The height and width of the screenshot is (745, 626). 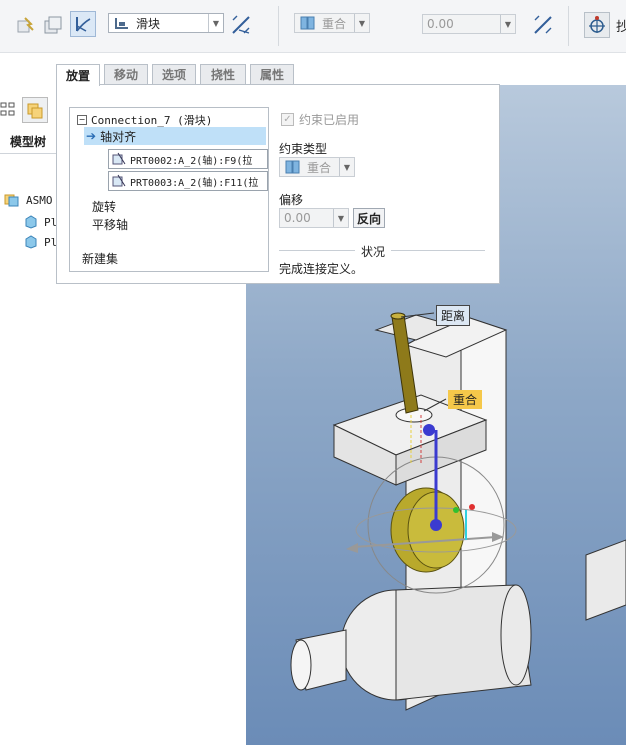 What do you see at coordinates (272, 74) in the screenshot?
I see `tab-properties: 属性` at bounding box center [272, 74].